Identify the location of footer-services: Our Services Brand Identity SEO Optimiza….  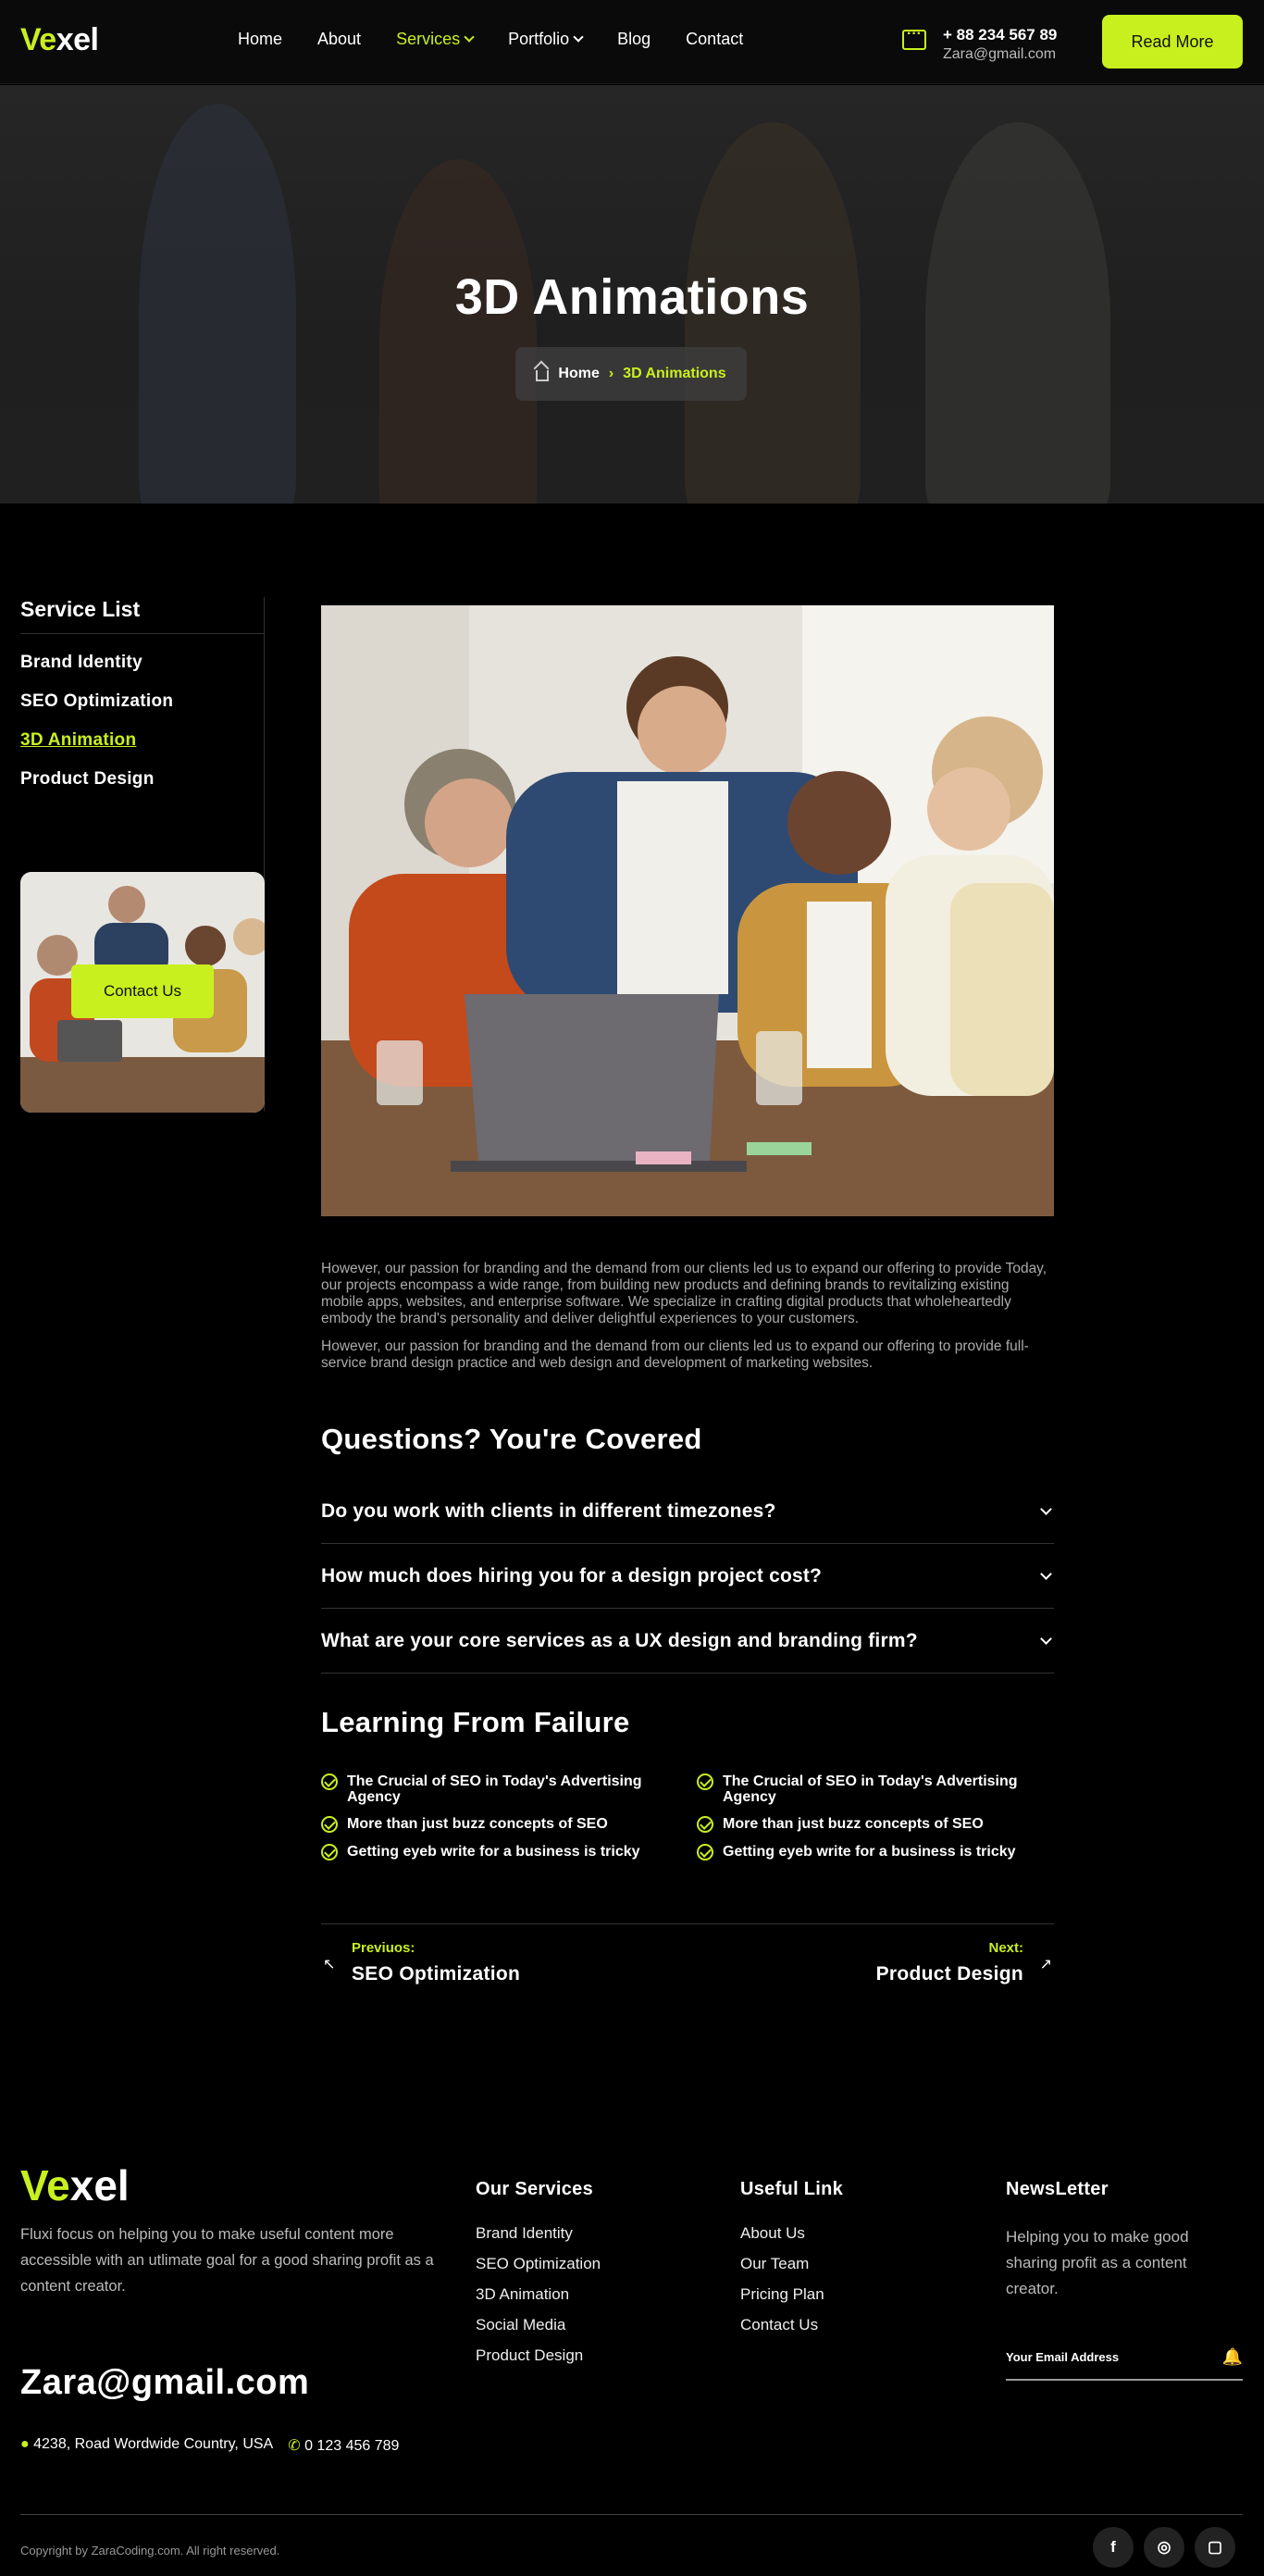
(538, 2278).